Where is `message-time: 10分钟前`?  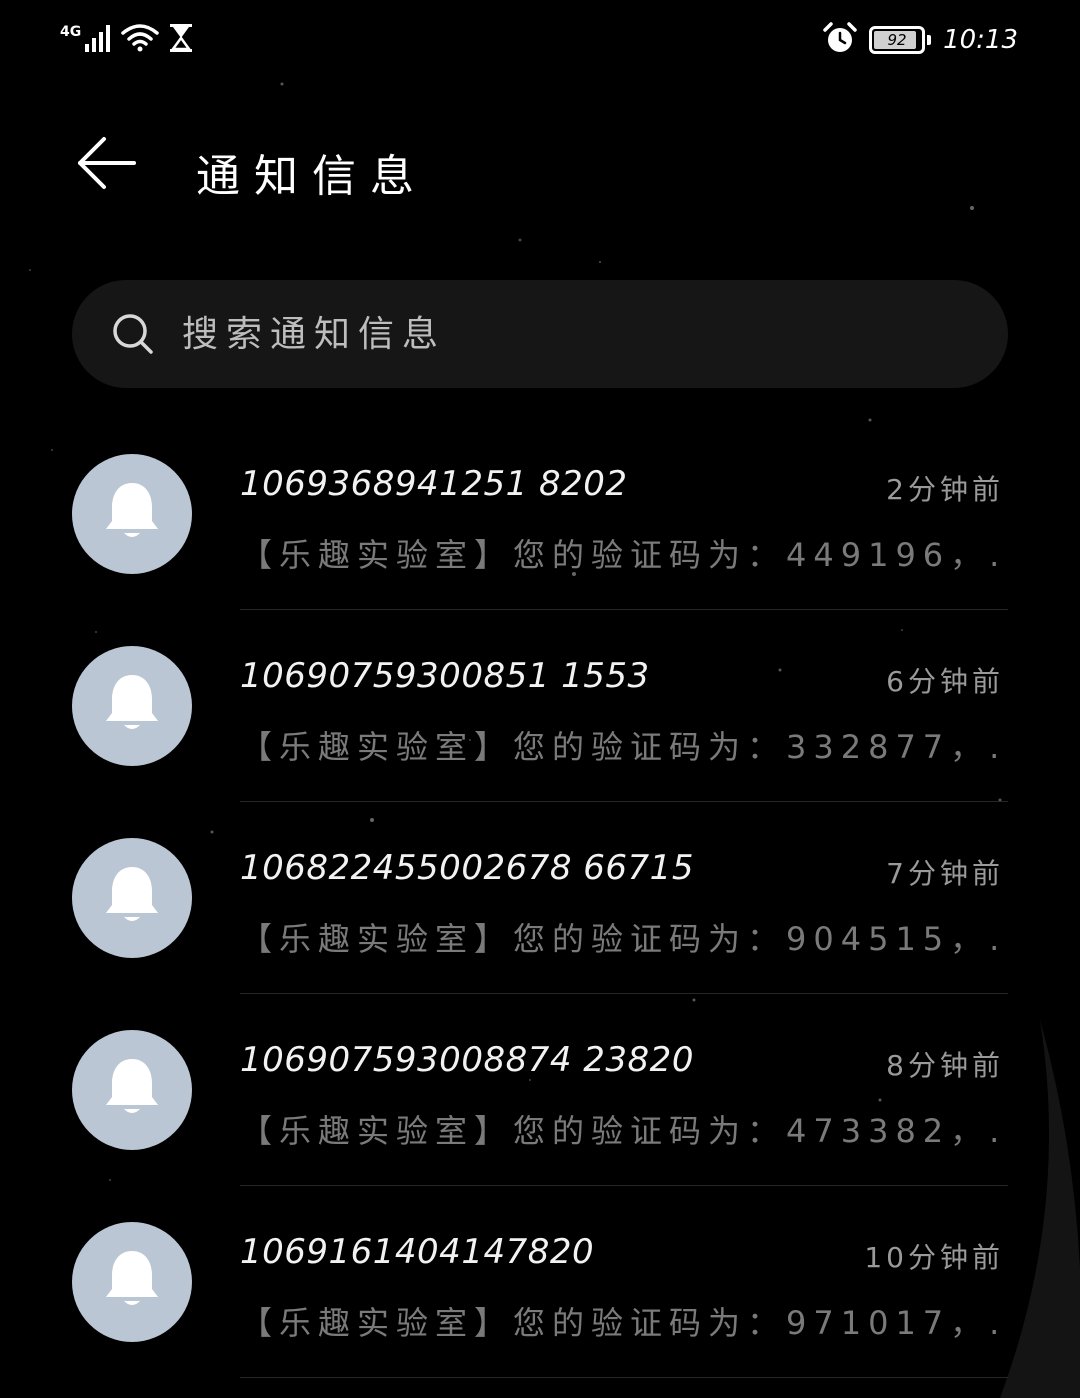
message-time: 10分钟前 is located at coordinates (934, 1257).